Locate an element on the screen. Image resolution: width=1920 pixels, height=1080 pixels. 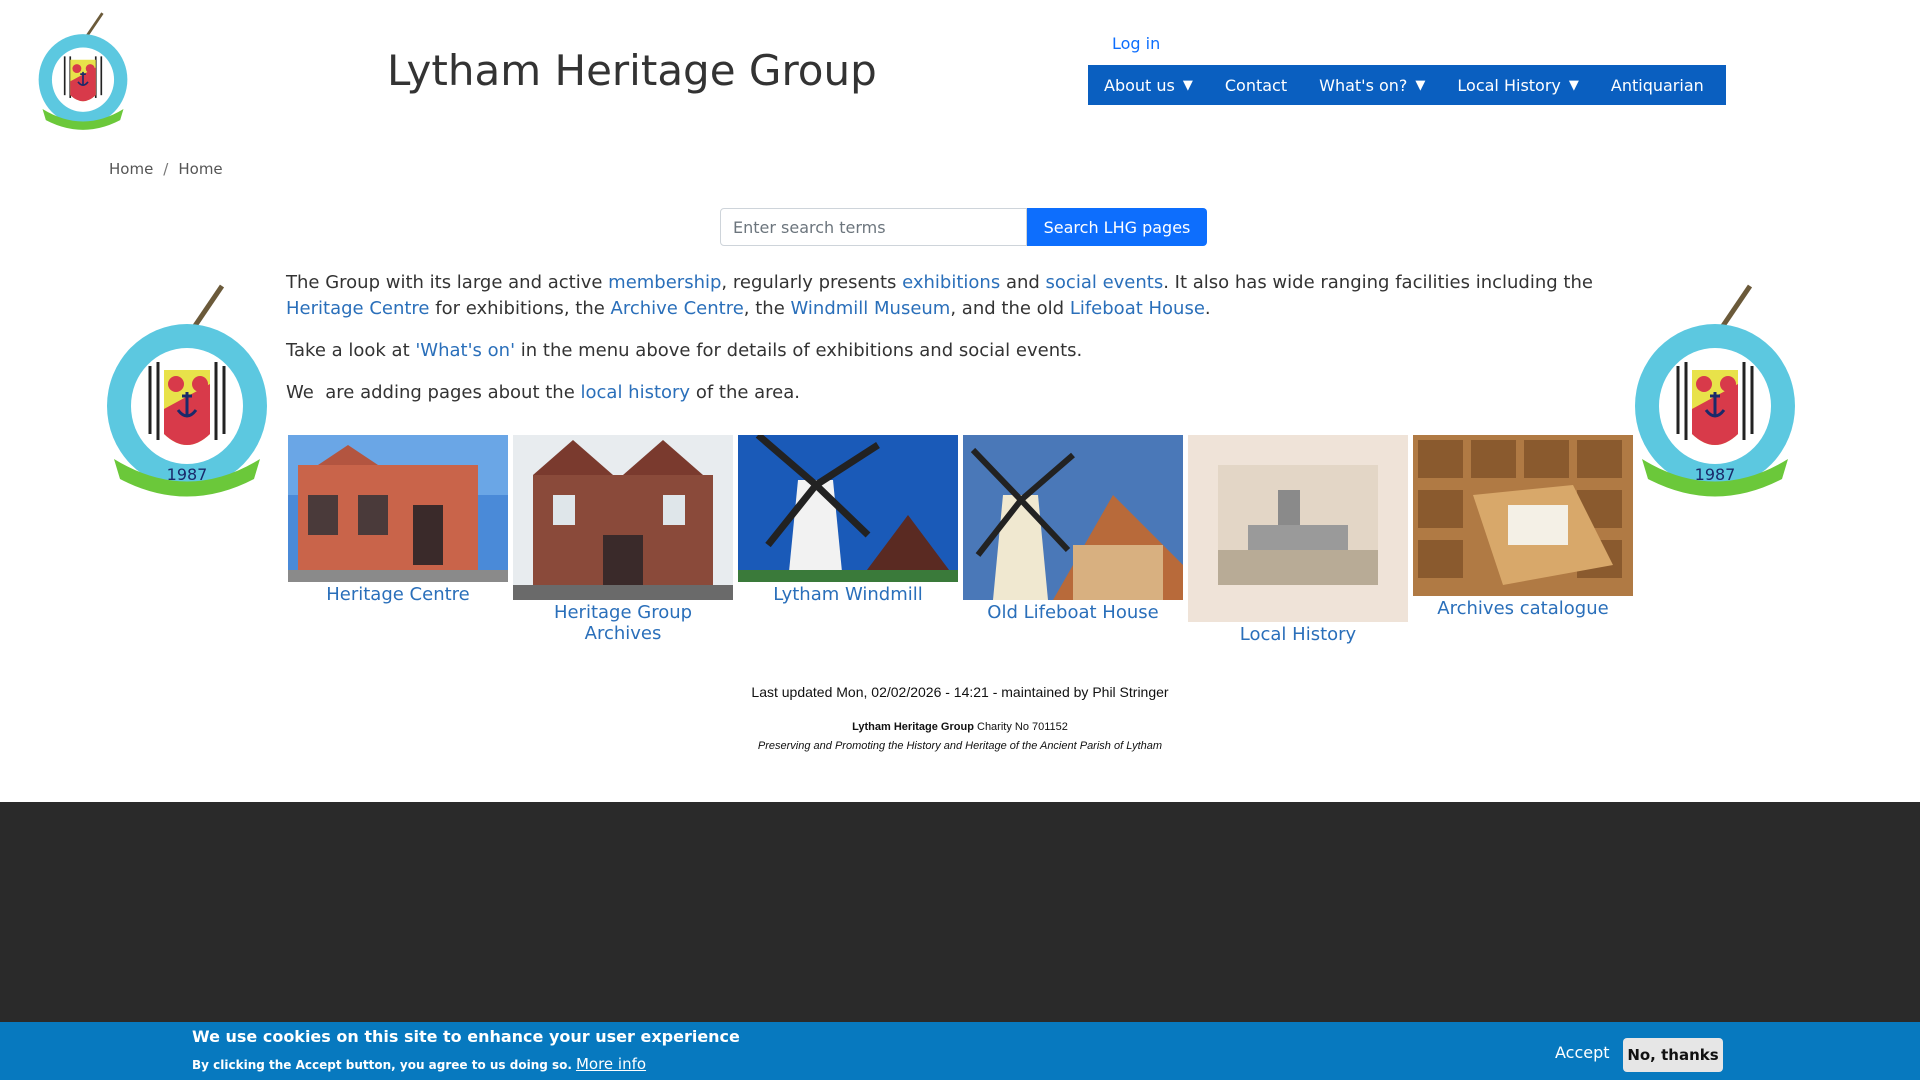
gallery-tile-local-history: Local History is located at coordinates (1298, 540).